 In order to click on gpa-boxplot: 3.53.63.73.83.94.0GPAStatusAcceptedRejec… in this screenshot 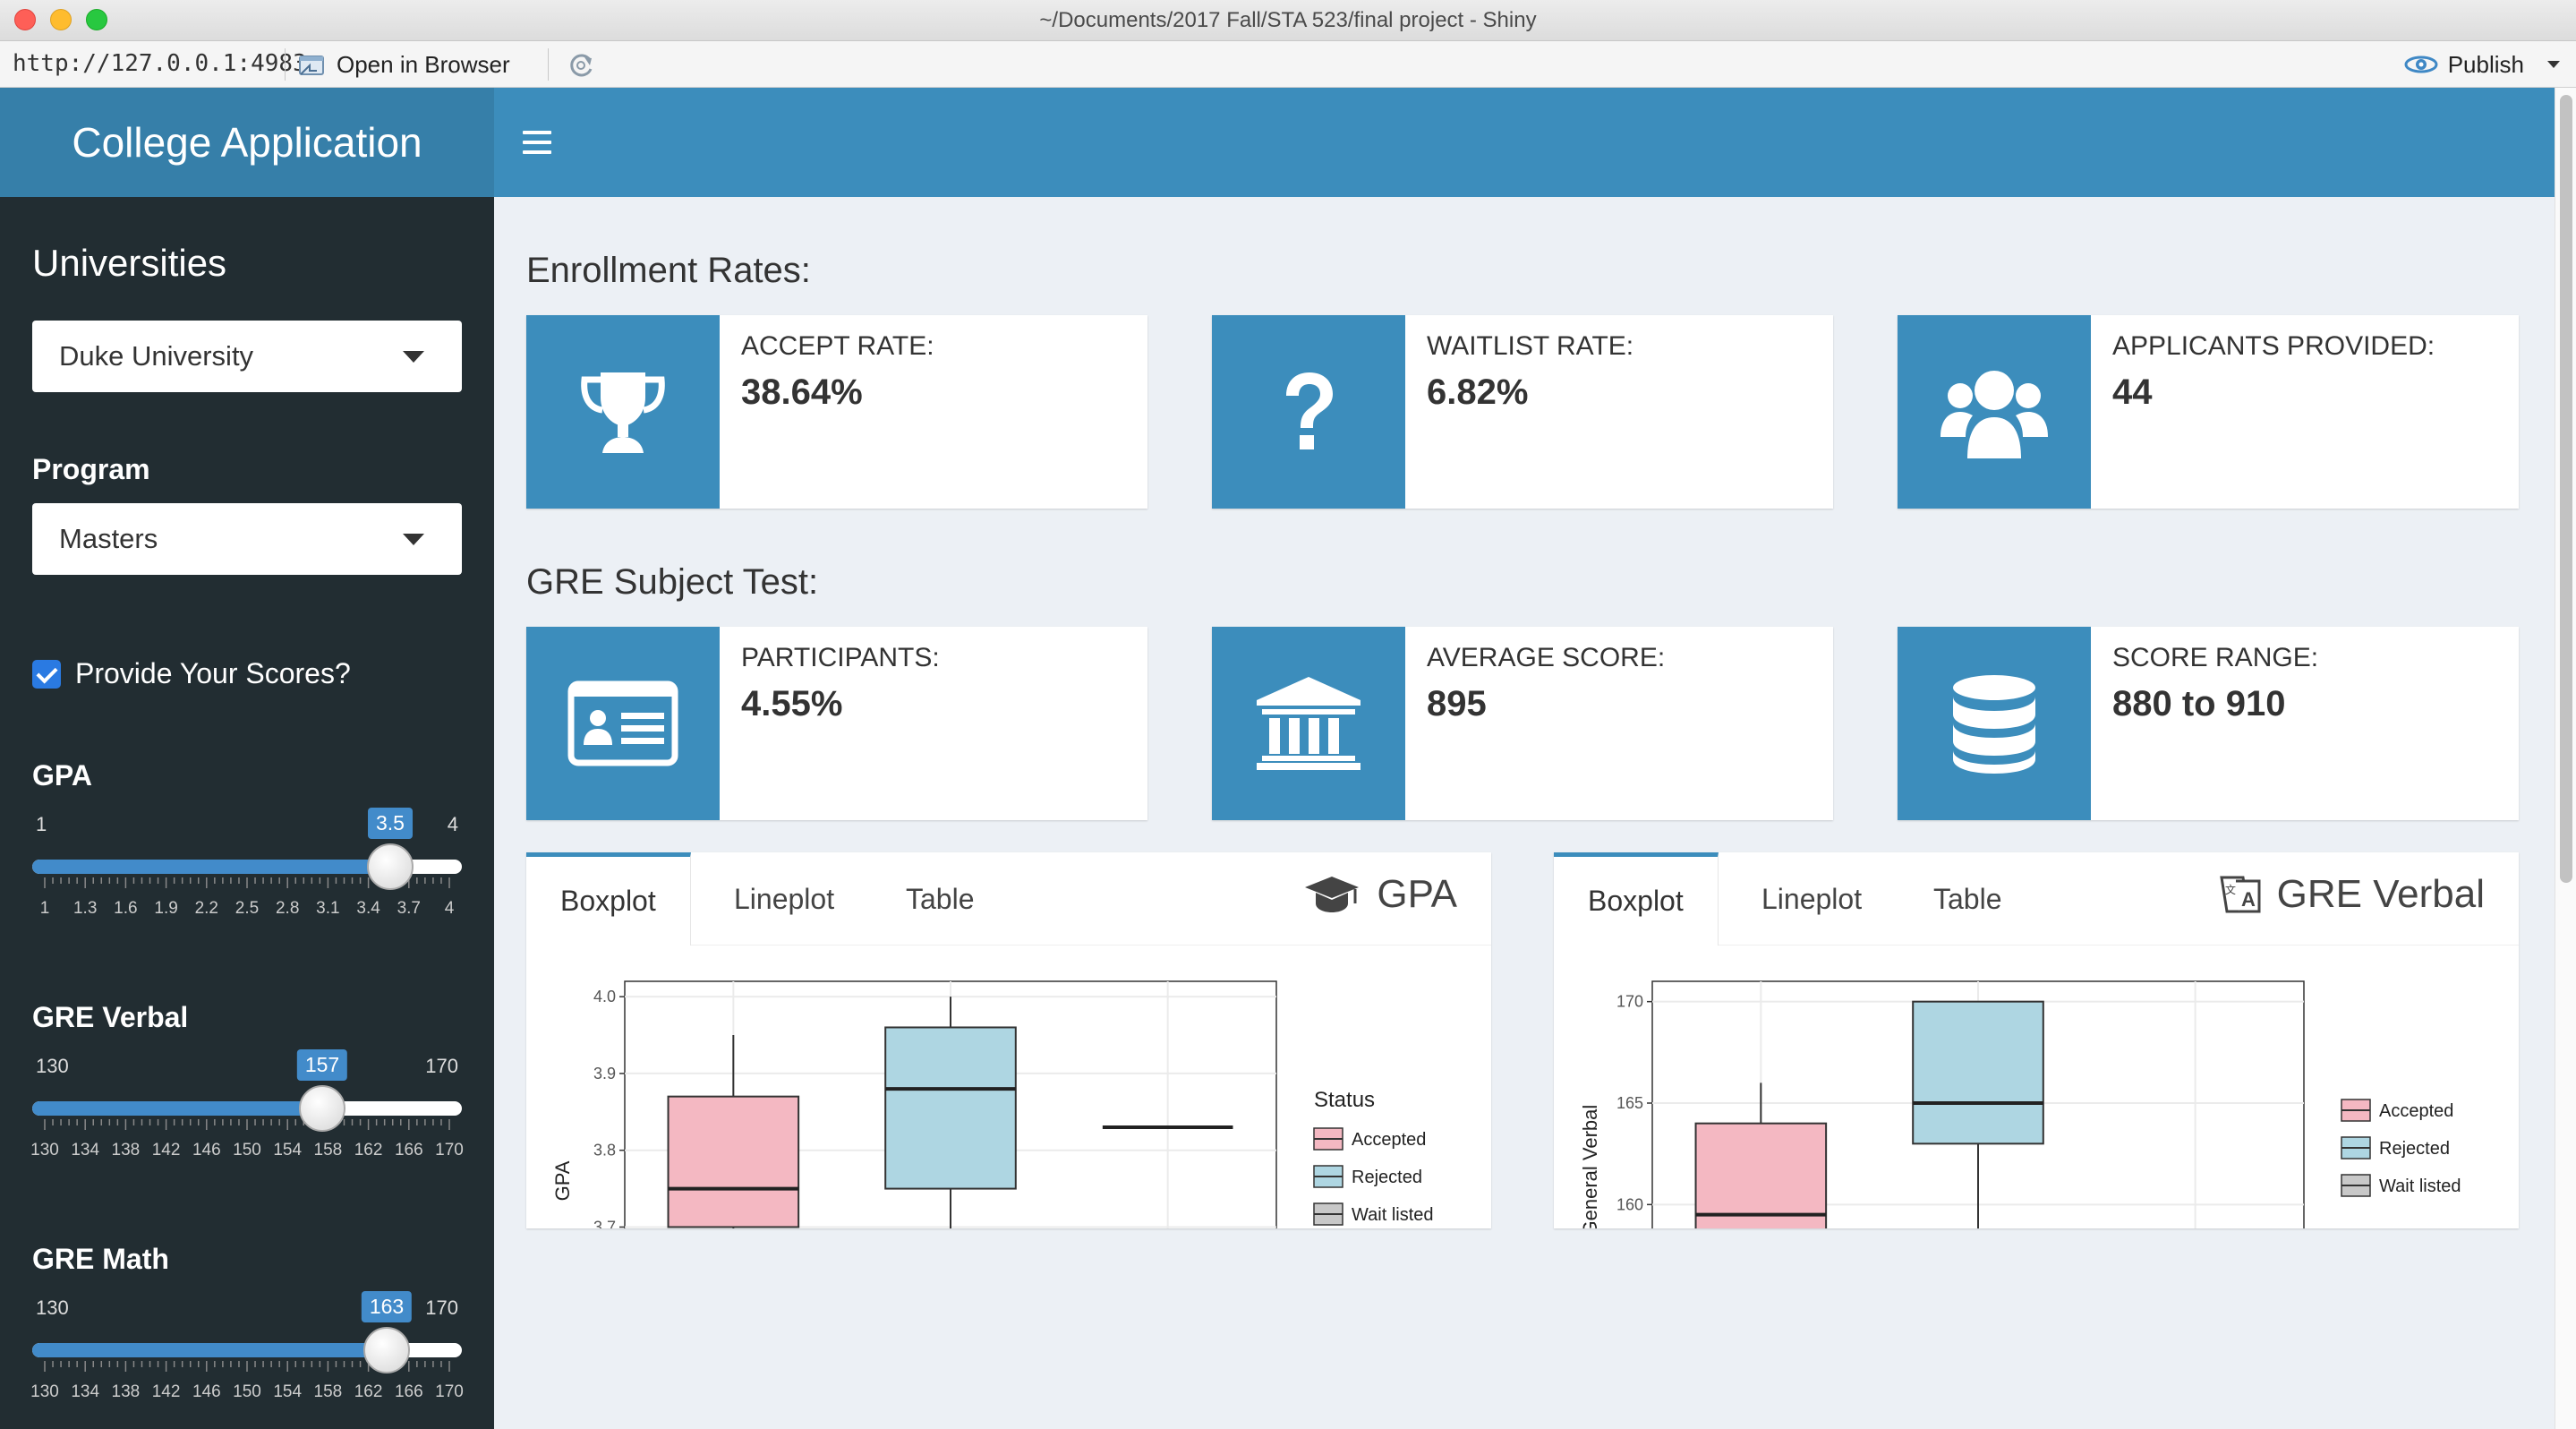, I will do `click(992, 1104)`.